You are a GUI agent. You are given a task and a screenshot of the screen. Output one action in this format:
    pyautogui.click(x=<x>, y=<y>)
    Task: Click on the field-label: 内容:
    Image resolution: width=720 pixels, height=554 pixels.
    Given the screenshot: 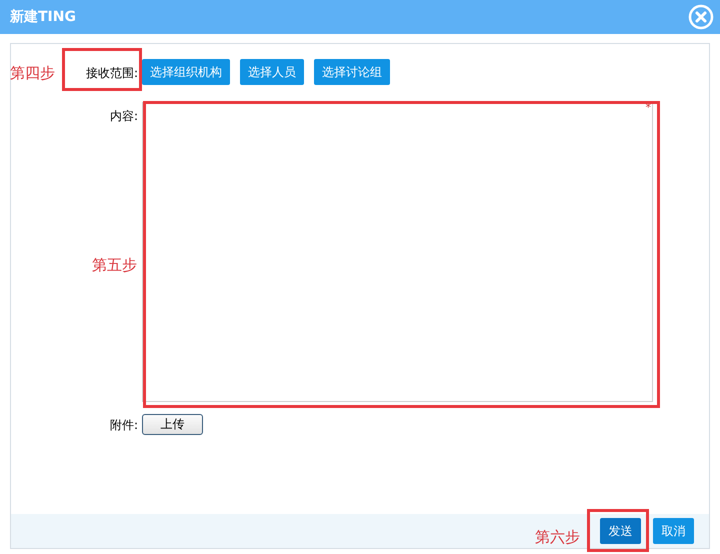 What is the action you would take?
    pyautogui.click(x=124, y=116)
    